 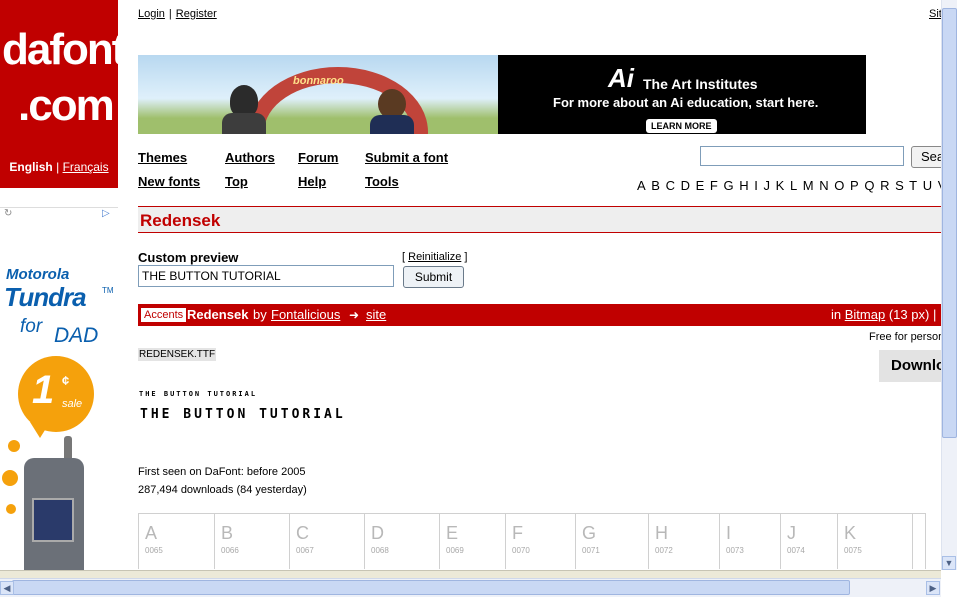 I want to click on char-cell: K 0075, so click(x=875, y=541).